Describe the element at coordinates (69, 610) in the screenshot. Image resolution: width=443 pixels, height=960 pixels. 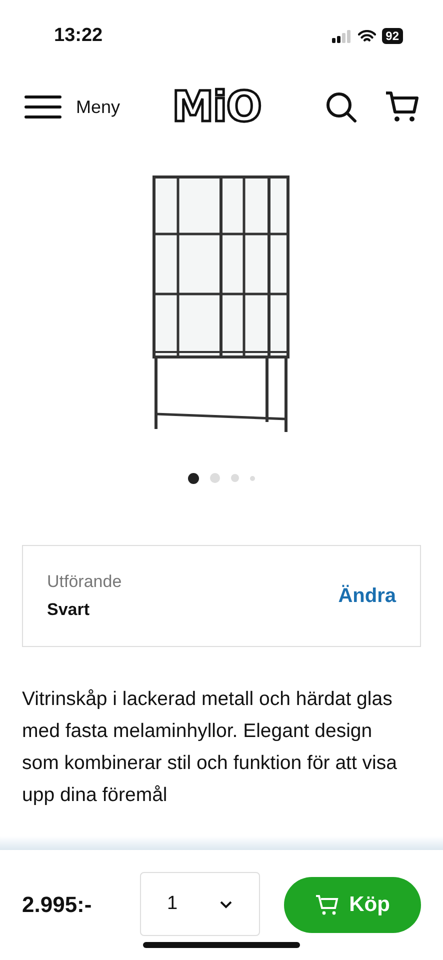
I see `variant-value: Svart` at that location.